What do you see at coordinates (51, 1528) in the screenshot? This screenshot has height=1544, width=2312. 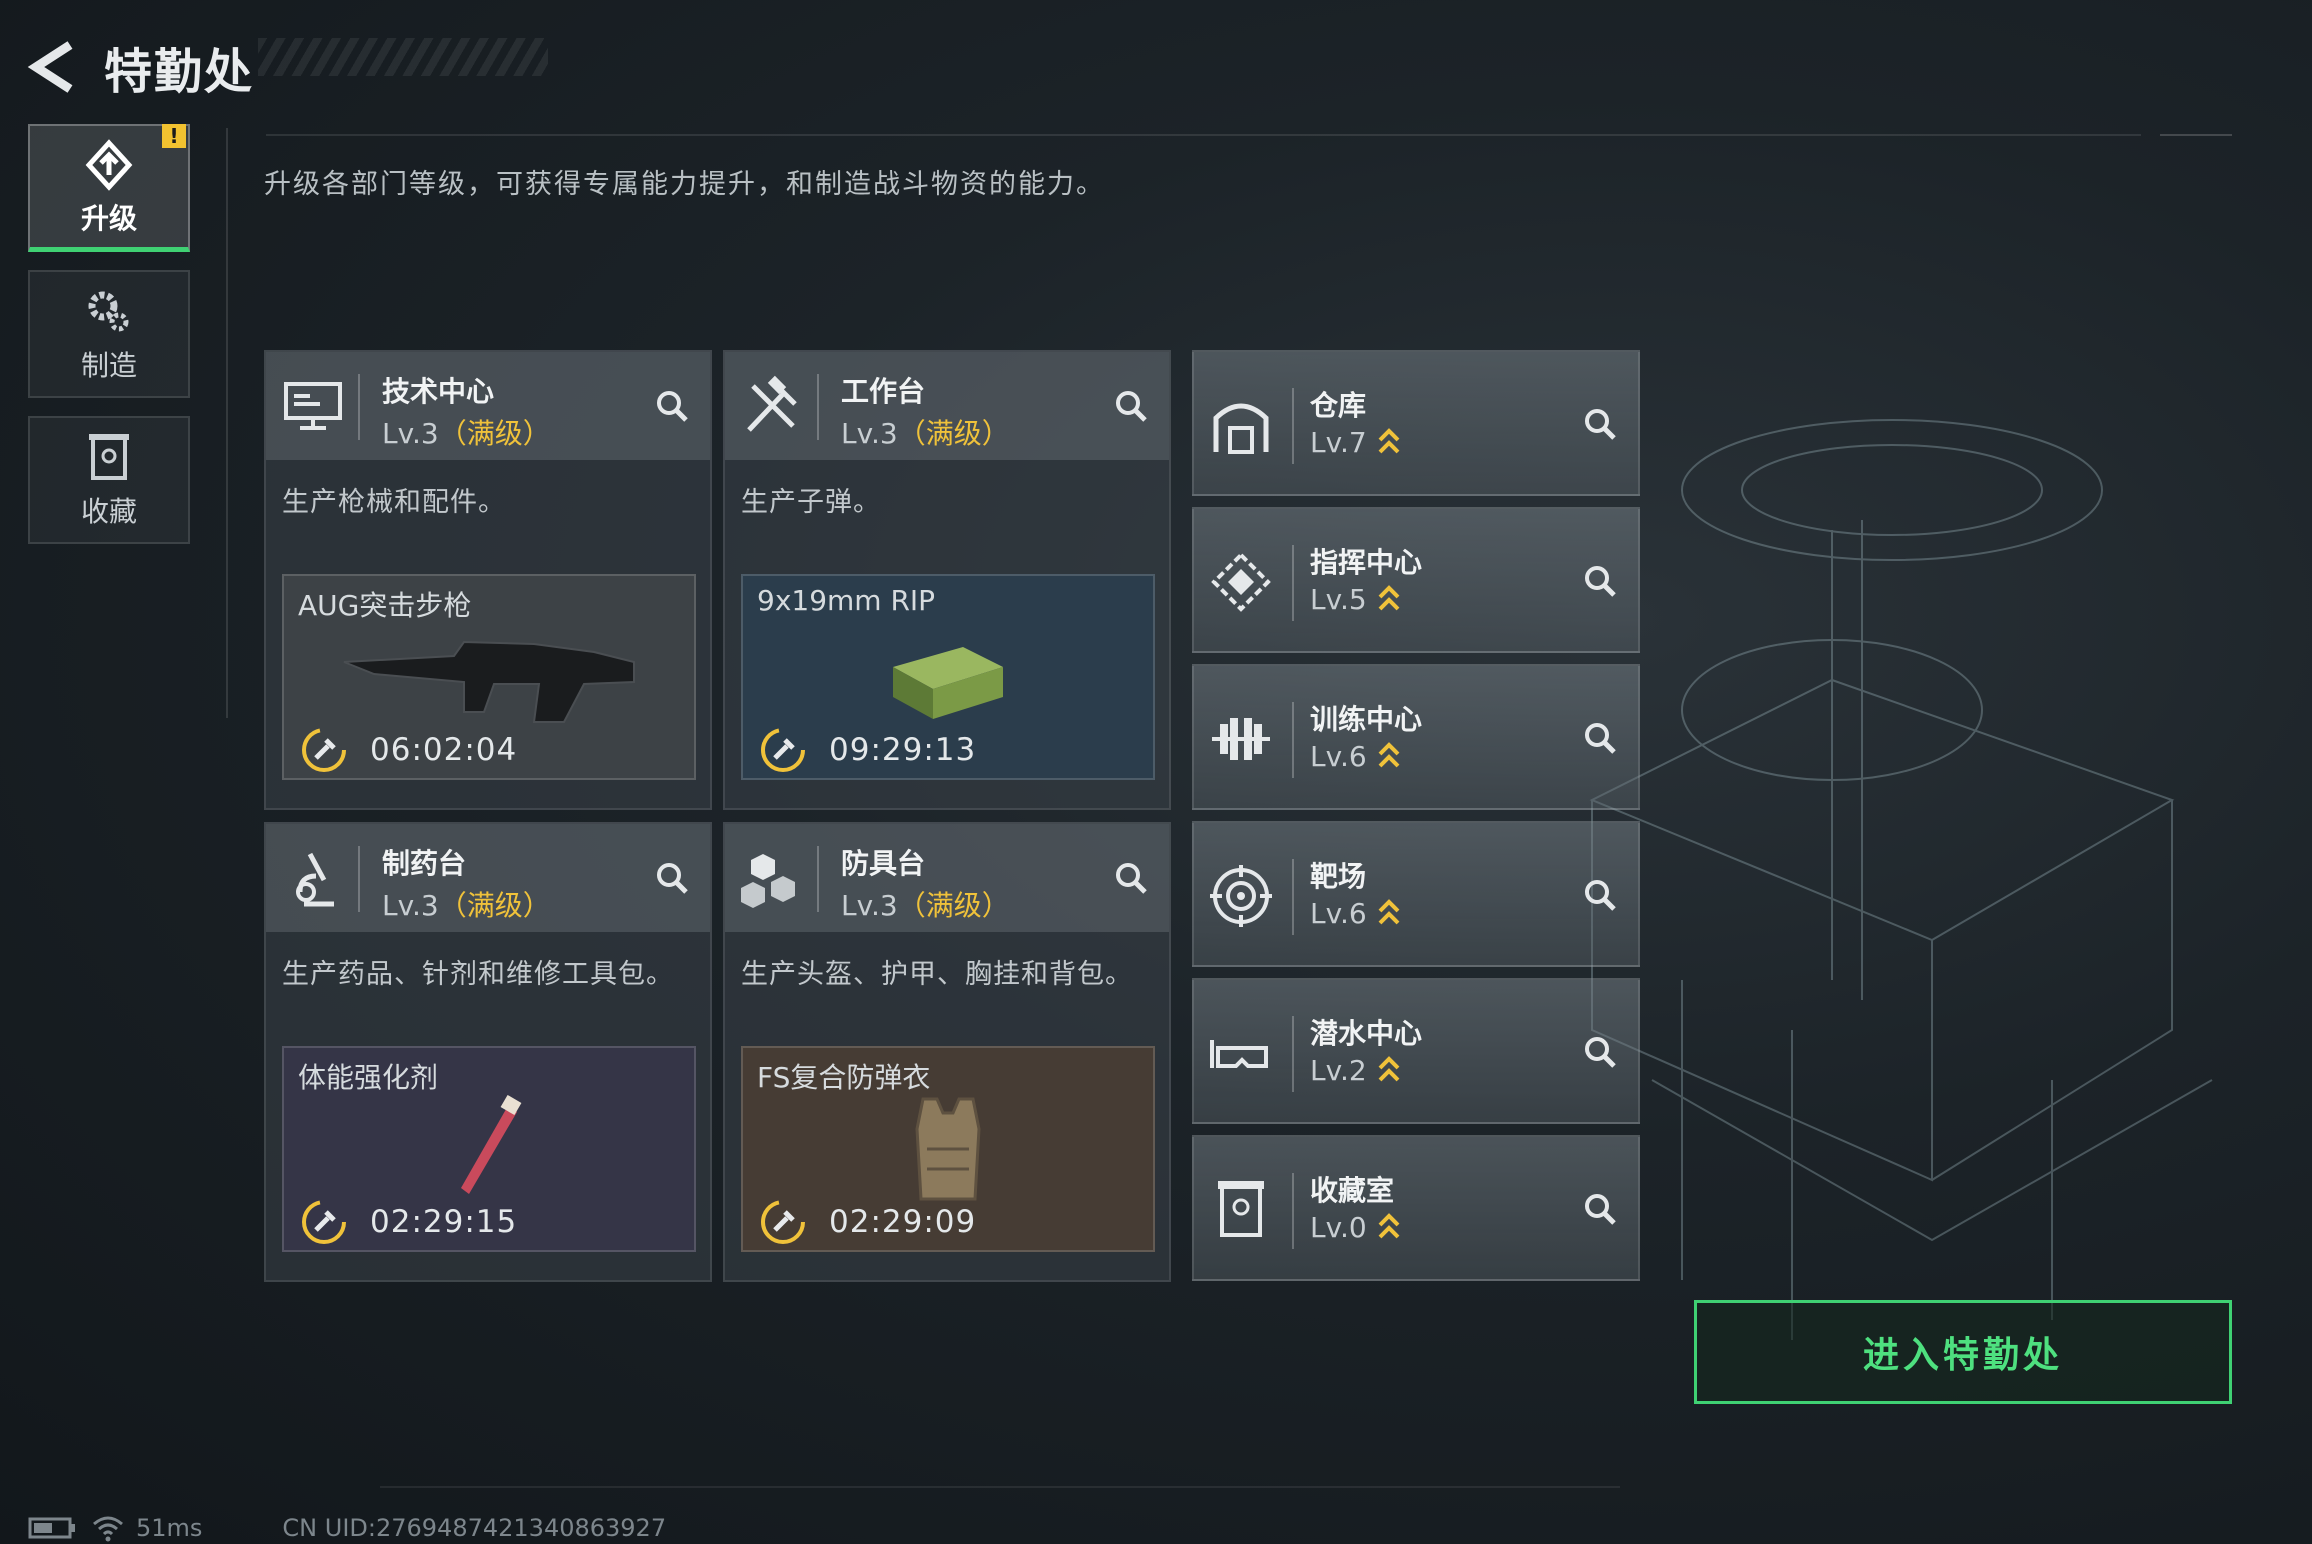 I see `battery-icon` at bounding box center [51, 1528].